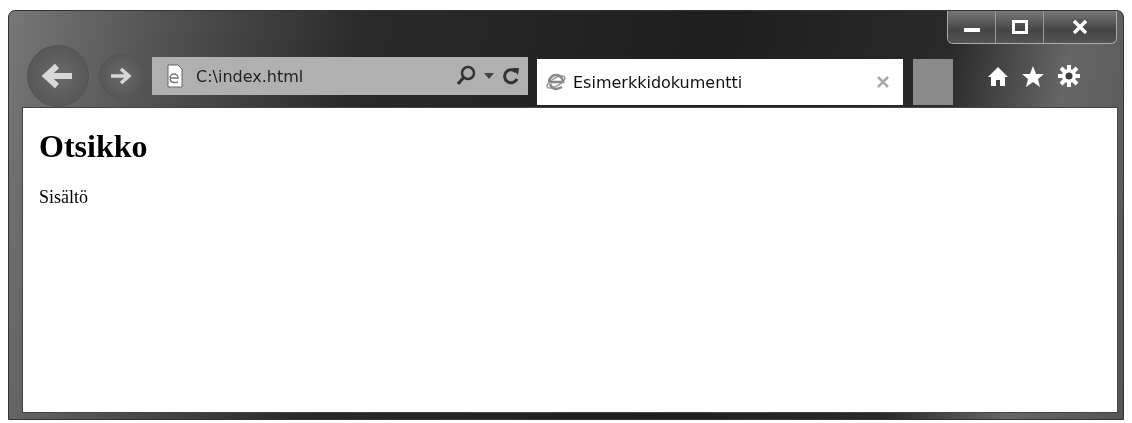 This screenshot has height=423, width=1132. What do you see at coordinates (250, 76) in the screenshot?
I see `address-text: C:\index.html` at bounding box center [250, 76].